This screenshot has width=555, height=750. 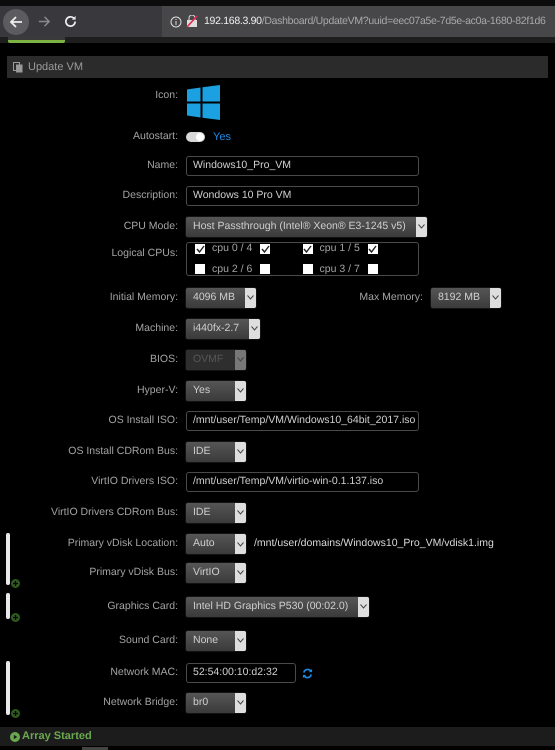 What do you see at coordinates (150, 196) in the screenshot?
I see `field-label: Description:` at bounding box center [150, 196].